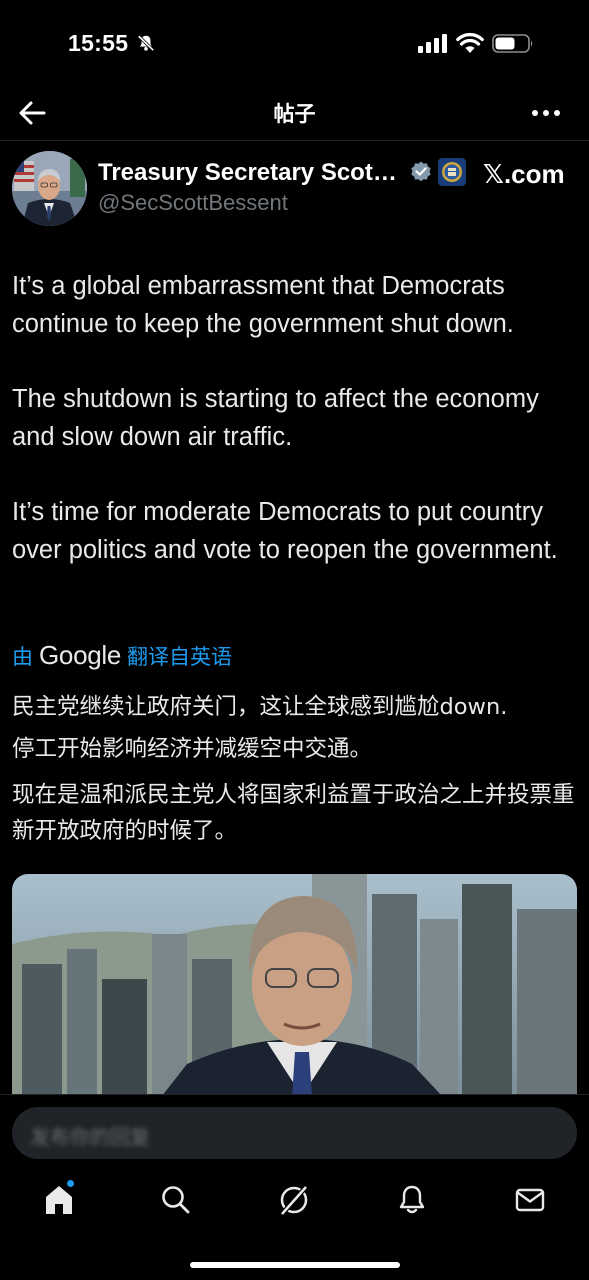 This screenshot has height=1280, width=589. Describe the element at coordinates (146, 43) in the screenshot. I see `bell-off-icon` at that location.